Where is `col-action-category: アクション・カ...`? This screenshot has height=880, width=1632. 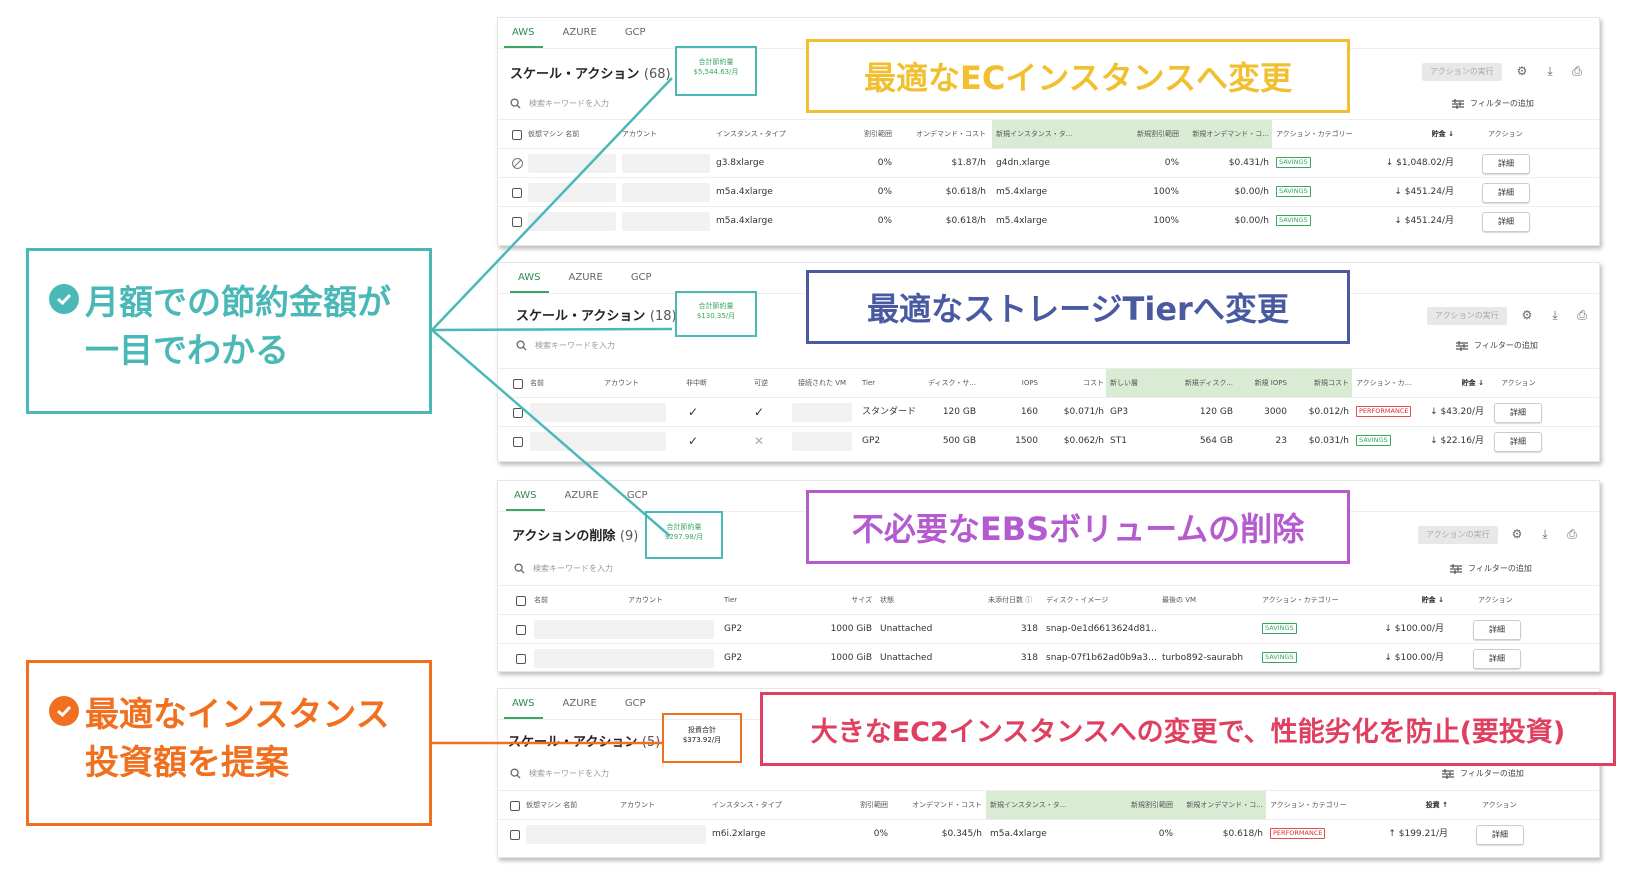
col-action-category: アクション・カ... is located at coordinates (1383, 383).